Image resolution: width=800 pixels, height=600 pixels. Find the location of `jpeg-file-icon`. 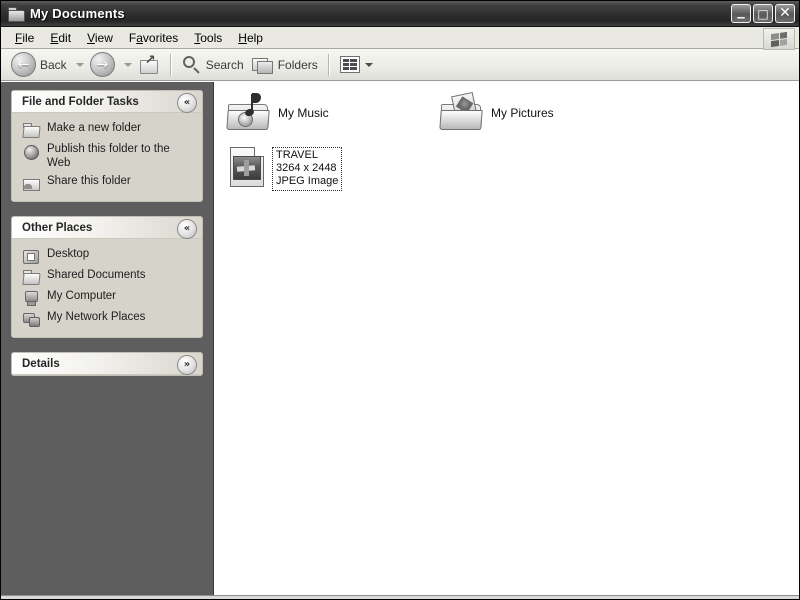

jpeg-file-icon is located at coordinates (249, 167).